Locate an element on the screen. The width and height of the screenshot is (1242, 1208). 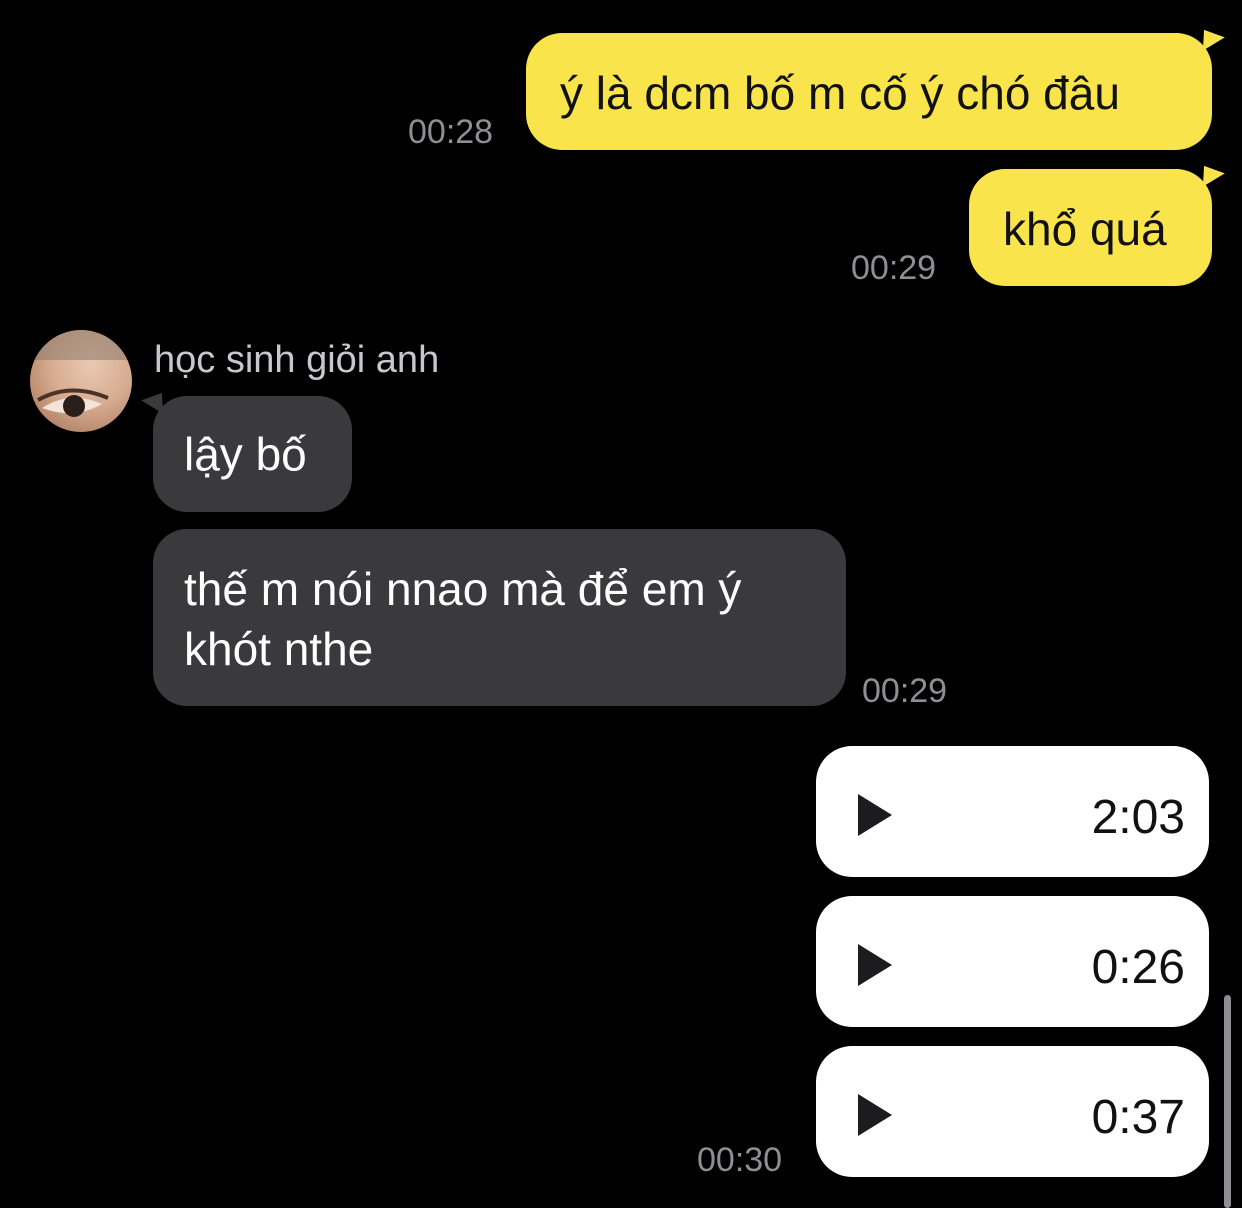
message-timestamp: 00:28 is located at coordinates (451, 132).